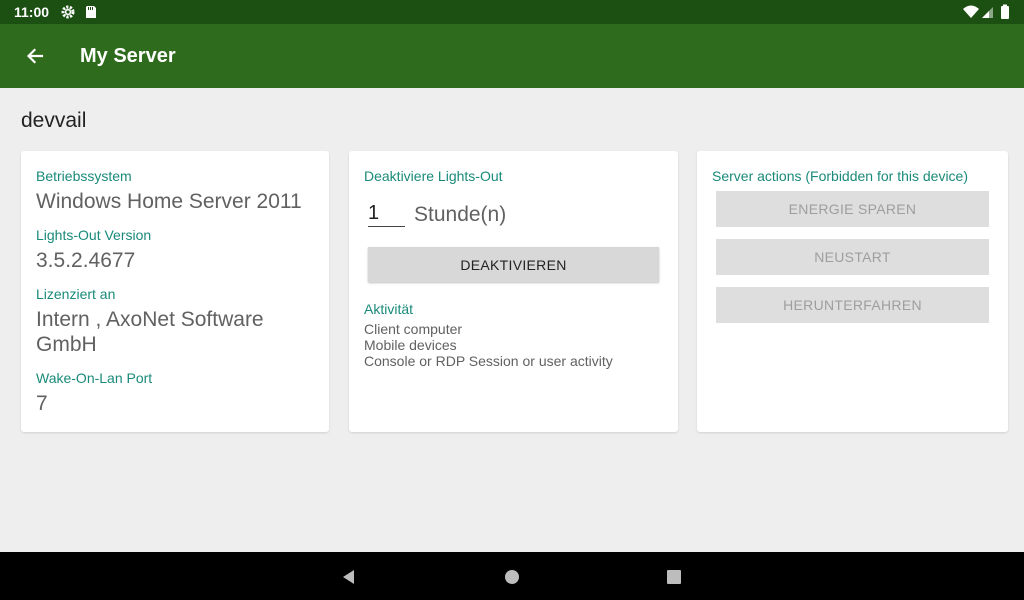 Image resolution: width=1024 pixels, height=600 pixels. I want to click on deactivate-title: Deaktiviere Lights-Out, so click(433, 176).